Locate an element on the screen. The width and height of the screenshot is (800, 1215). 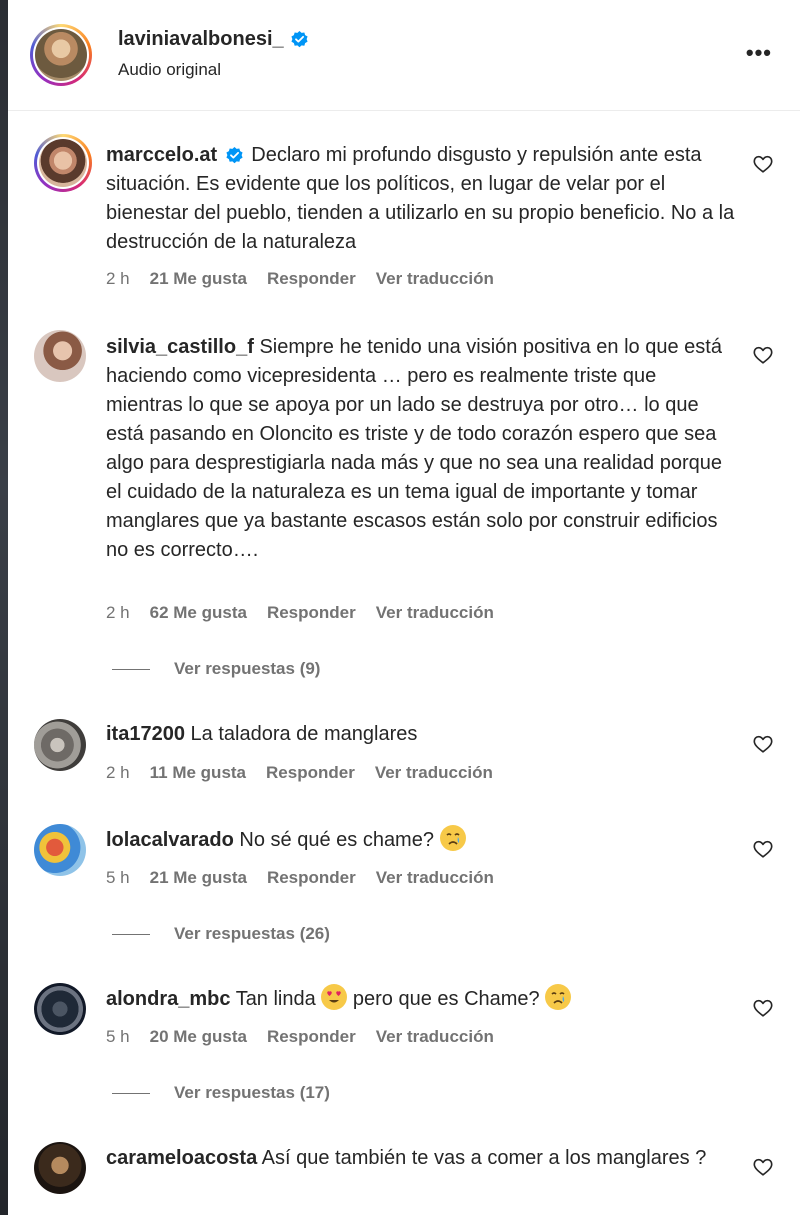
comment-meta: 2 h 11 Me gusta Responder Ver traducción is located at coordinates (299, 773).